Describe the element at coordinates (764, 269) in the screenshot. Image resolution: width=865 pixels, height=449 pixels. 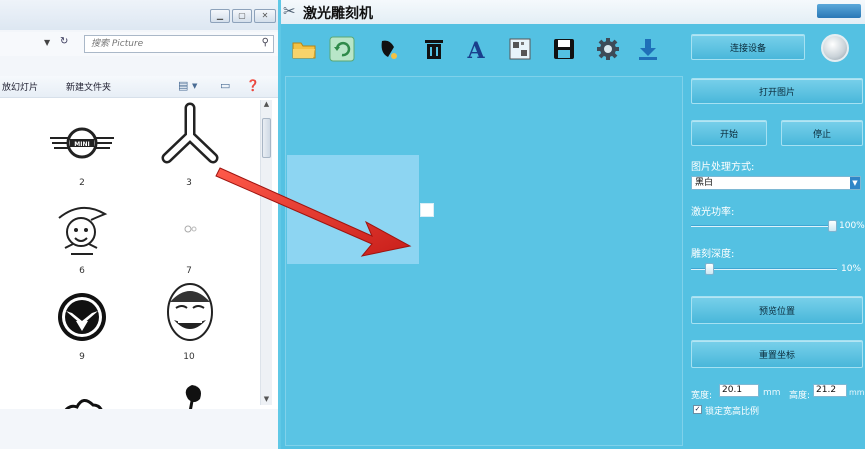
I see `engrave-depth-slider` at that location.